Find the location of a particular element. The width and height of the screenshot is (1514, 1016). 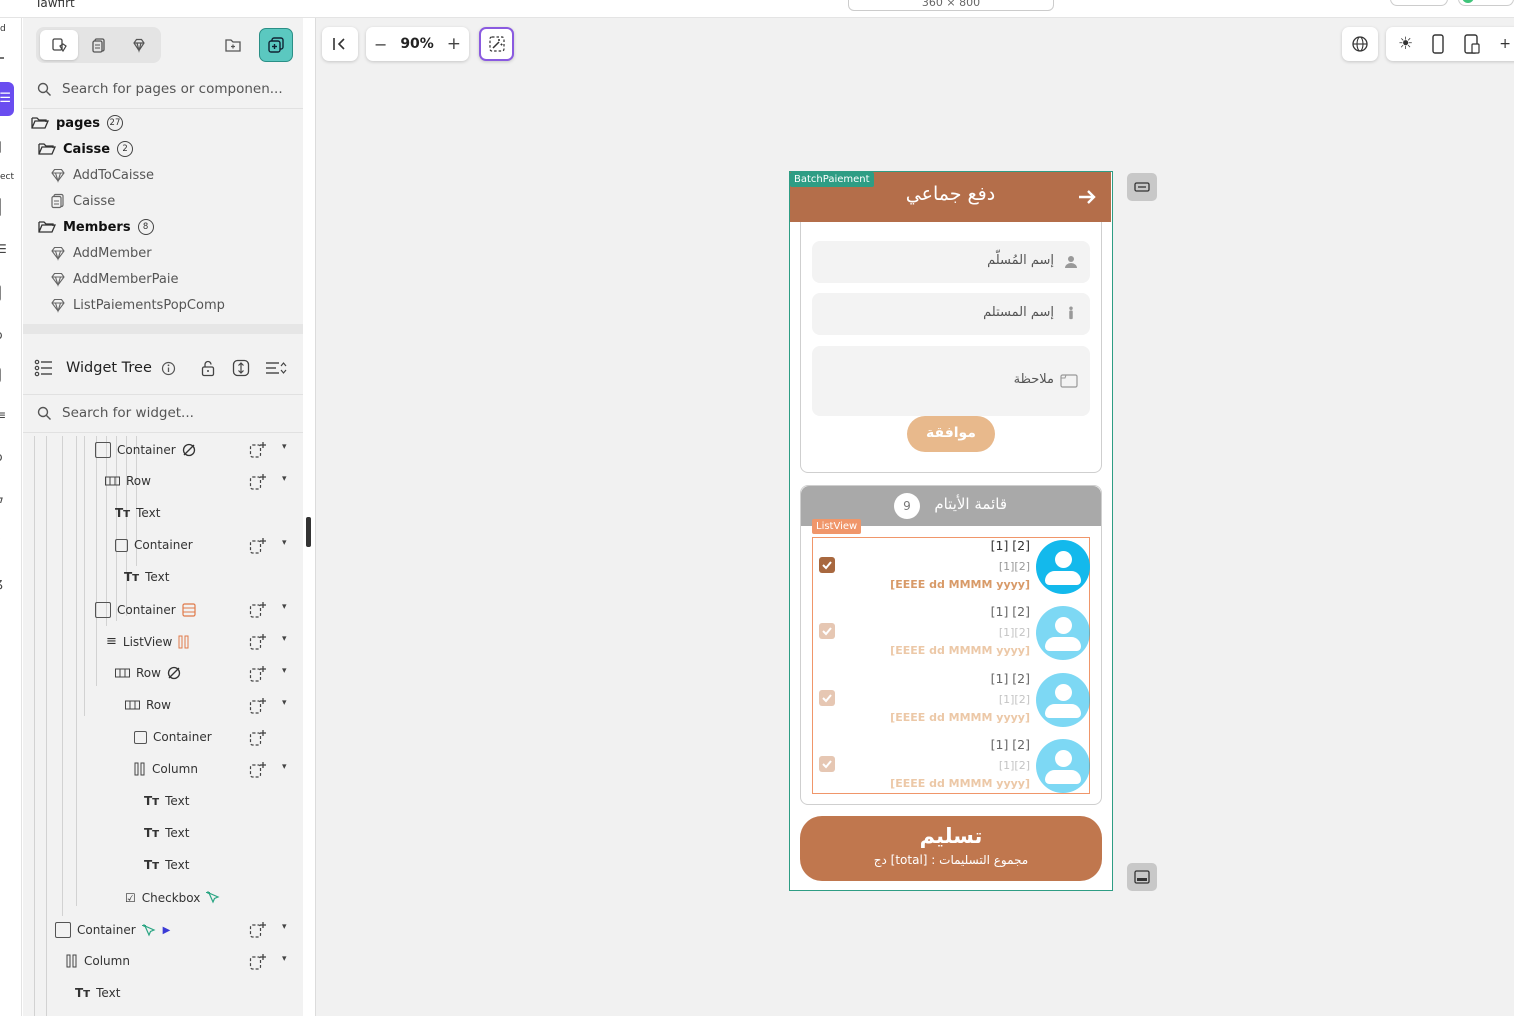

tree-folder-caisse: Caisse 2 is located at coordinates (86, 149).